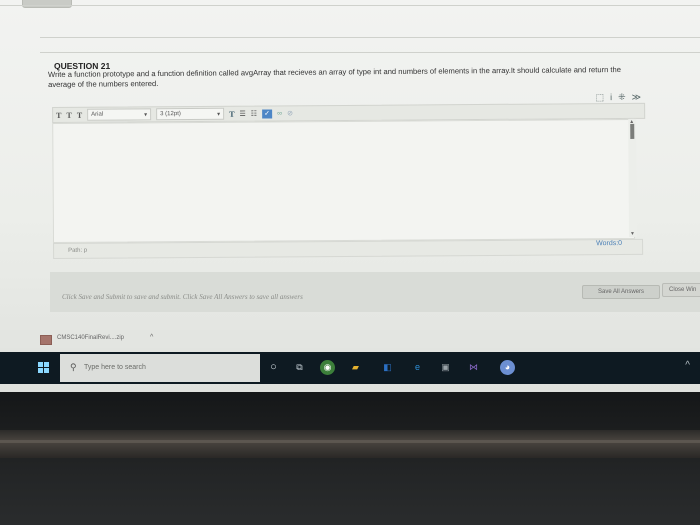 The width and height of the screenshot is (700, 525). What do you see at coordinates (97, 114) in the screenshot?
I see `font-family-value: Arial` at bounding box center [97, 114].